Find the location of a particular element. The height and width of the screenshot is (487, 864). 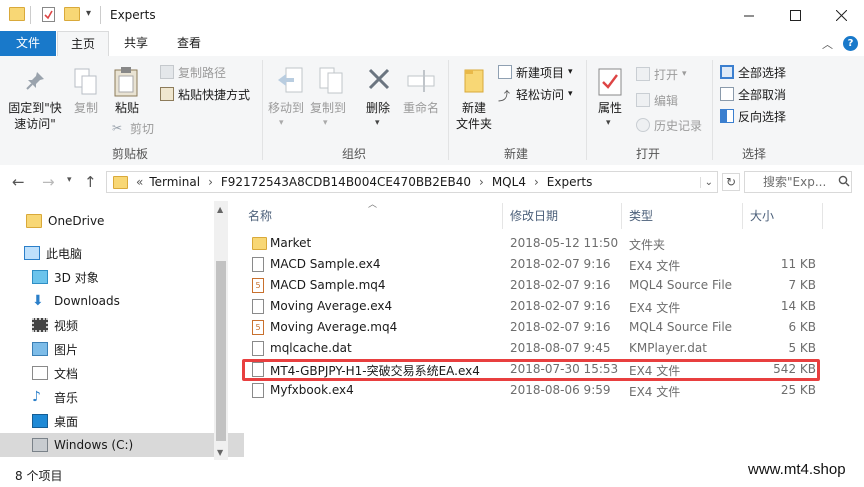

tab-view: 查看 is located at coordinates (189, 43).